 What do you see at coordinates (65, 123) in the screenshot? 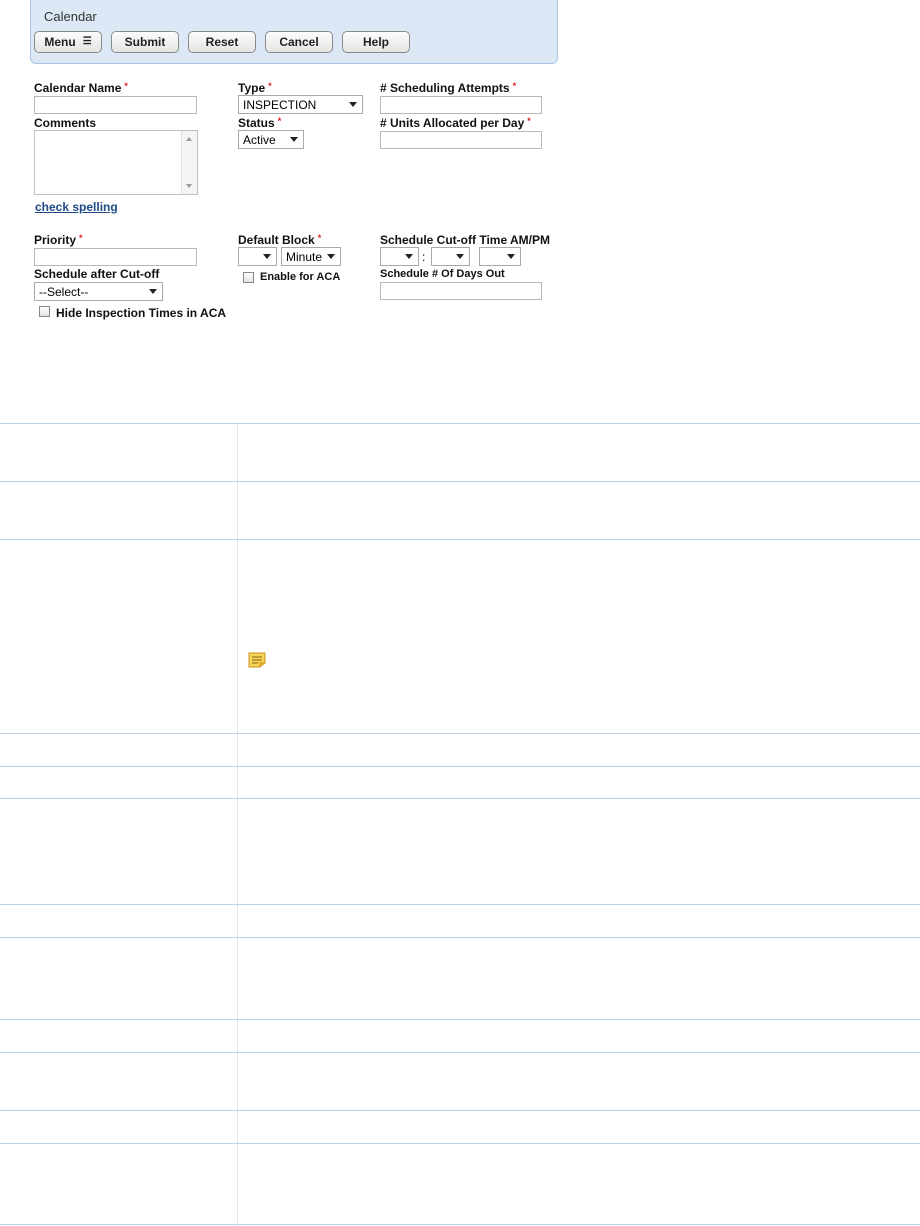
I see `comments-label: Comments` at bounding box center [65, 123].